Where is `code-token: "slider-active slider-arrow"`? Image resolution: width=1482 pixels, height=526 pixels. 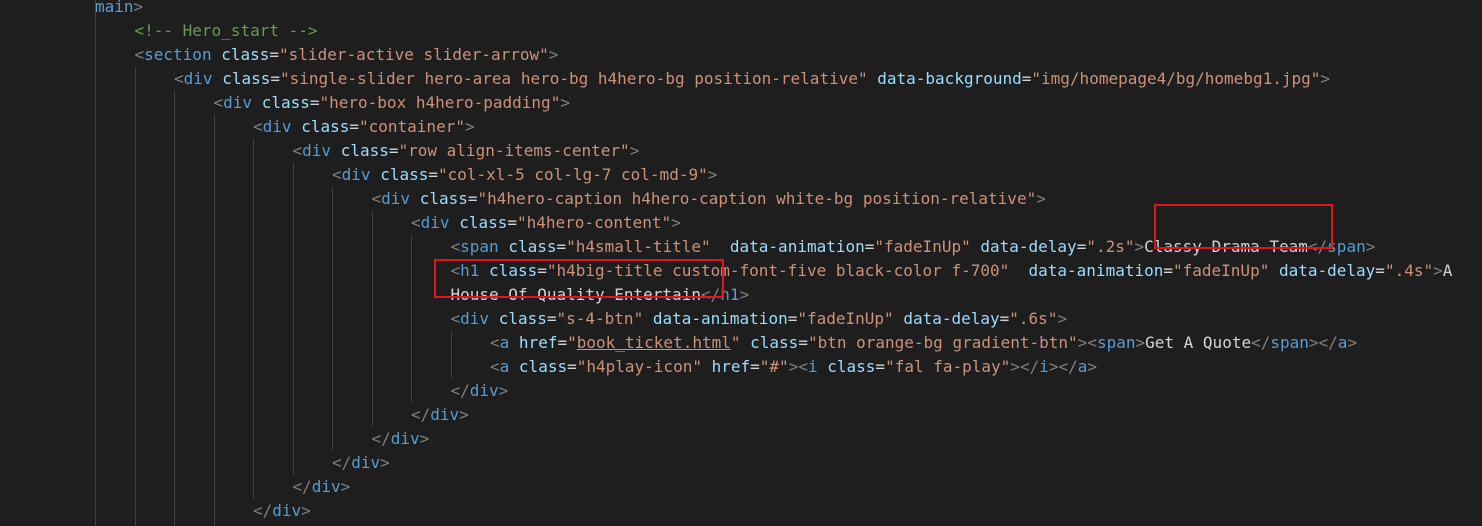
code-token: "slider-active slider-arrow" is located at coordinates (414, 54).